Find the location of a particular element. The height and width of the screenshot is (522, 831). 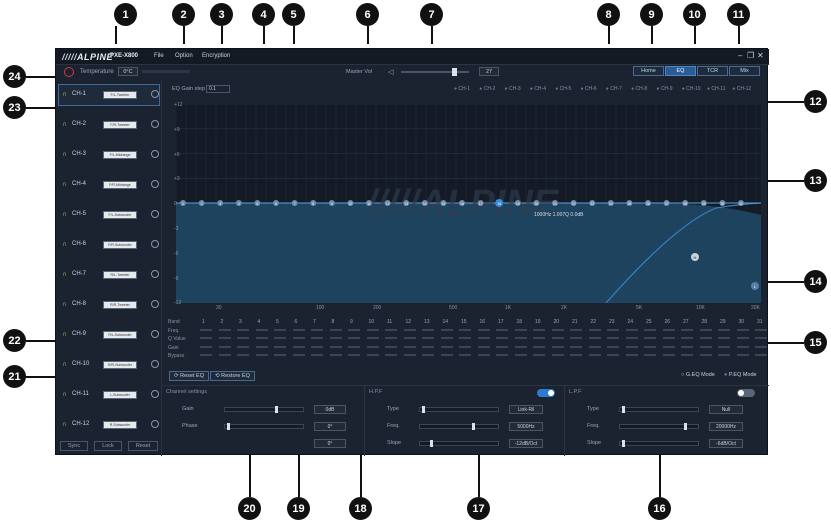

sidebar-item-ch-6: ∩ CH-6 F/R-Subwoofer is located at coordinates (109, 245).